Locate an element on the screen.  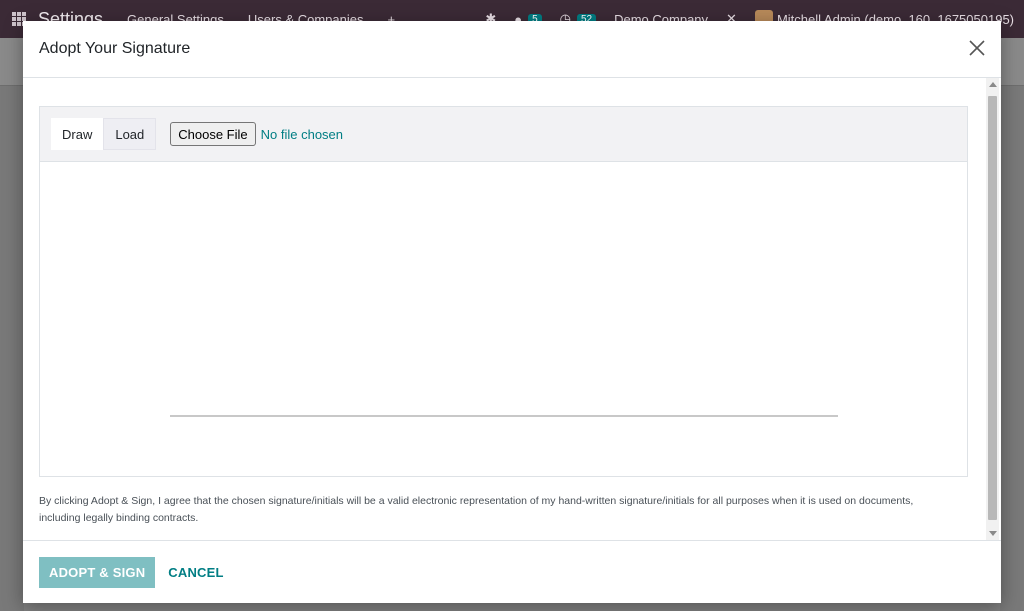
dialog-title: Adopt Your Signature is located at coordinates (115, 48).